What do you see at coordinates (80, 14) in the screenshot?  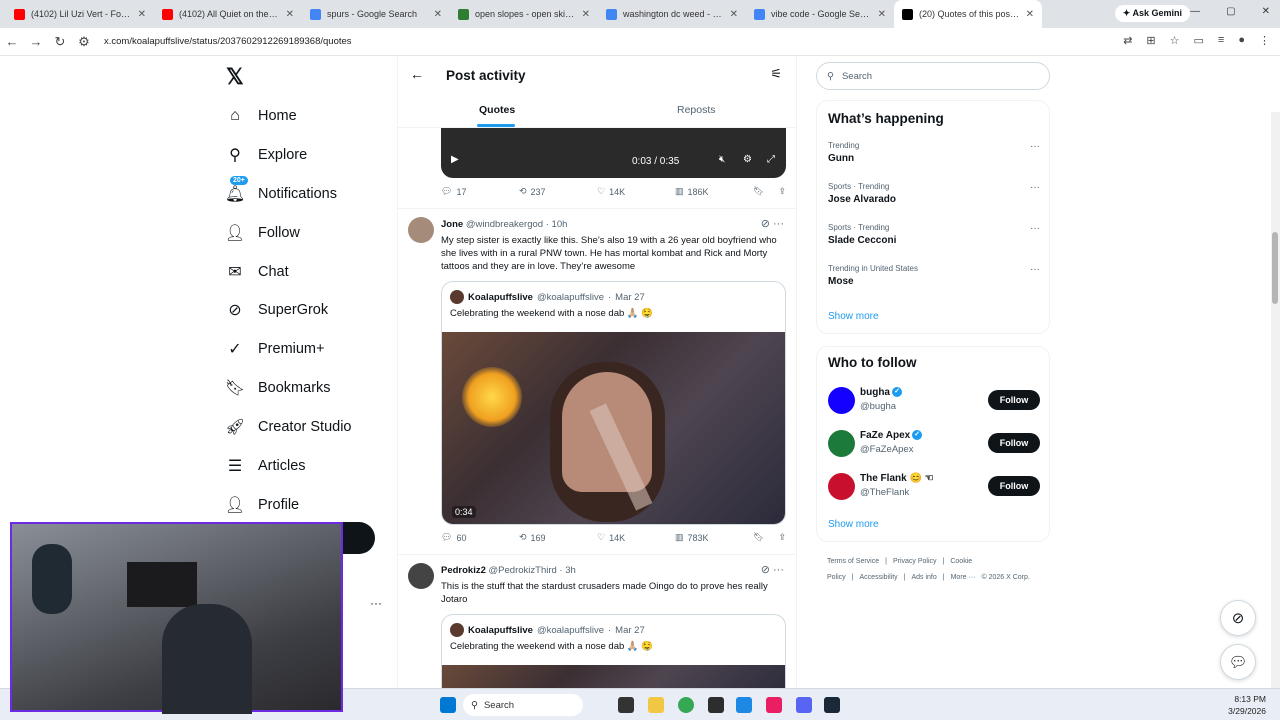 I see `browser-tab: (4102) Lil Uzi Vert - For F ✕` at bounding box center [80, 14].